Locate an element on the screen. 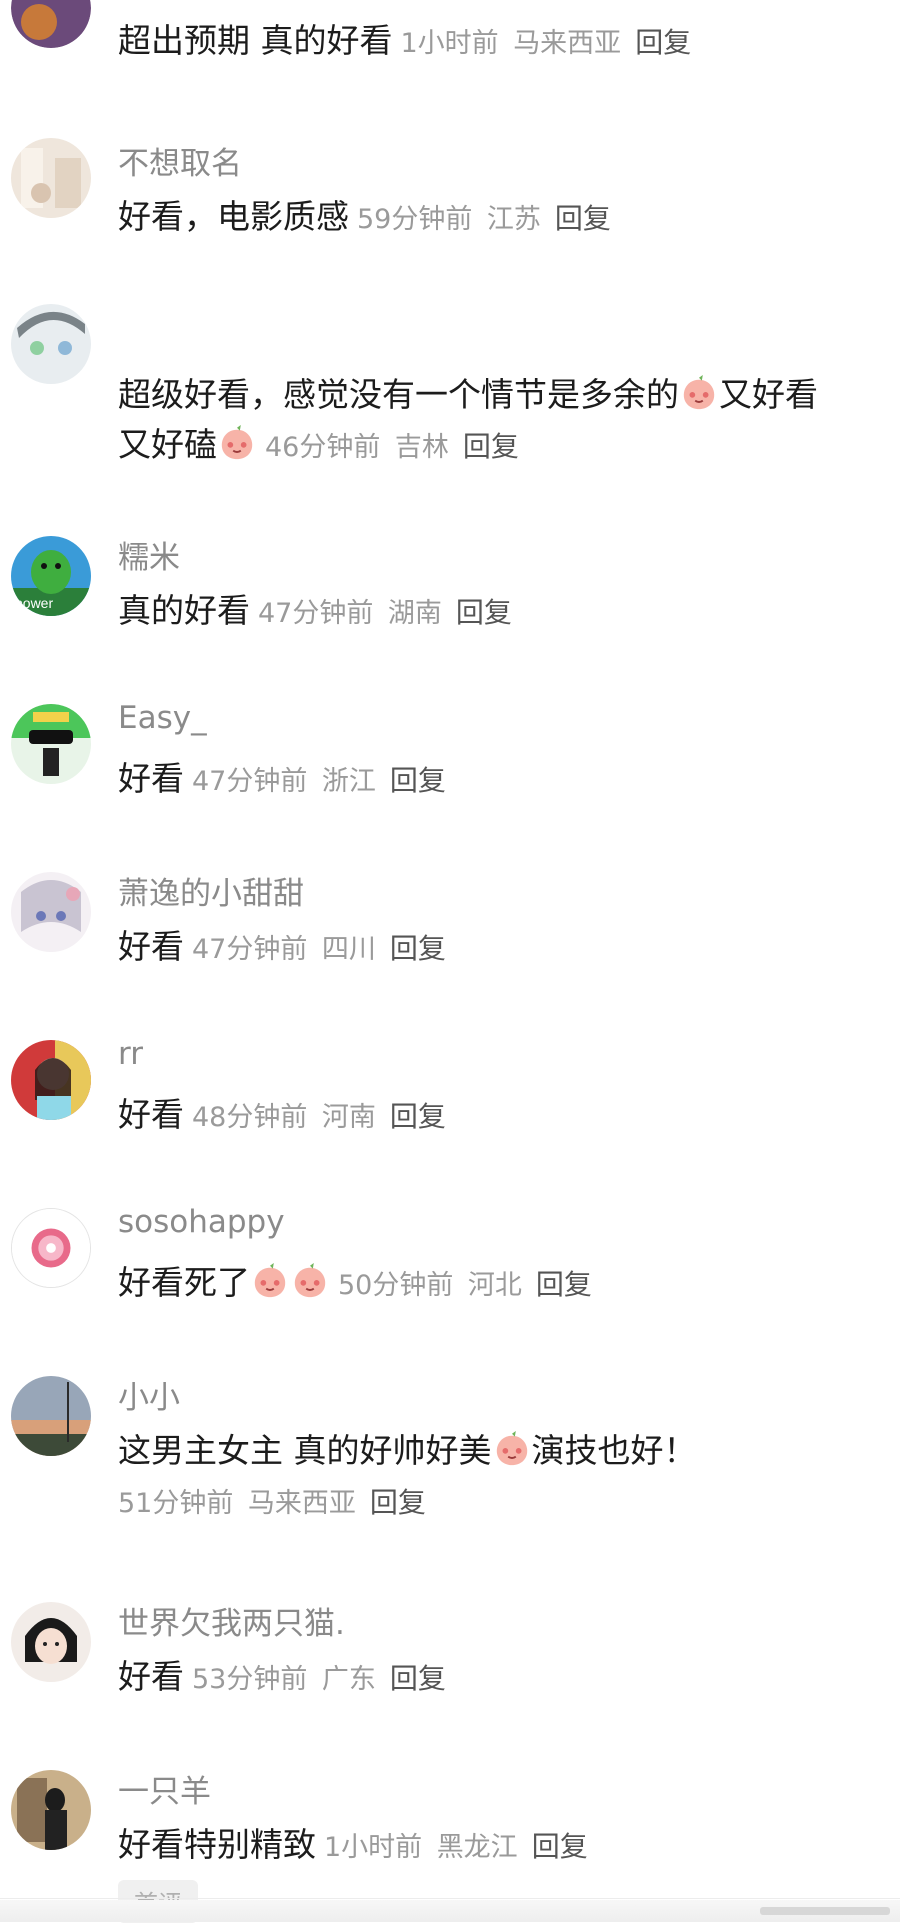 This screenshot has width=900, height=1923. comment-time: 50分钟前 is located at coordinates (396, 1285).